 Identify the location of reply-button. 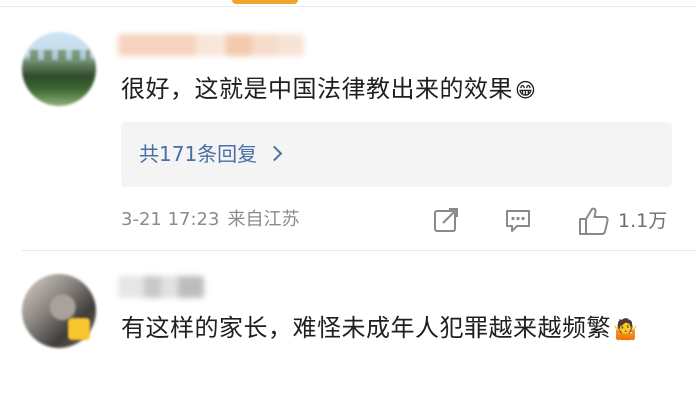
(518, 220).